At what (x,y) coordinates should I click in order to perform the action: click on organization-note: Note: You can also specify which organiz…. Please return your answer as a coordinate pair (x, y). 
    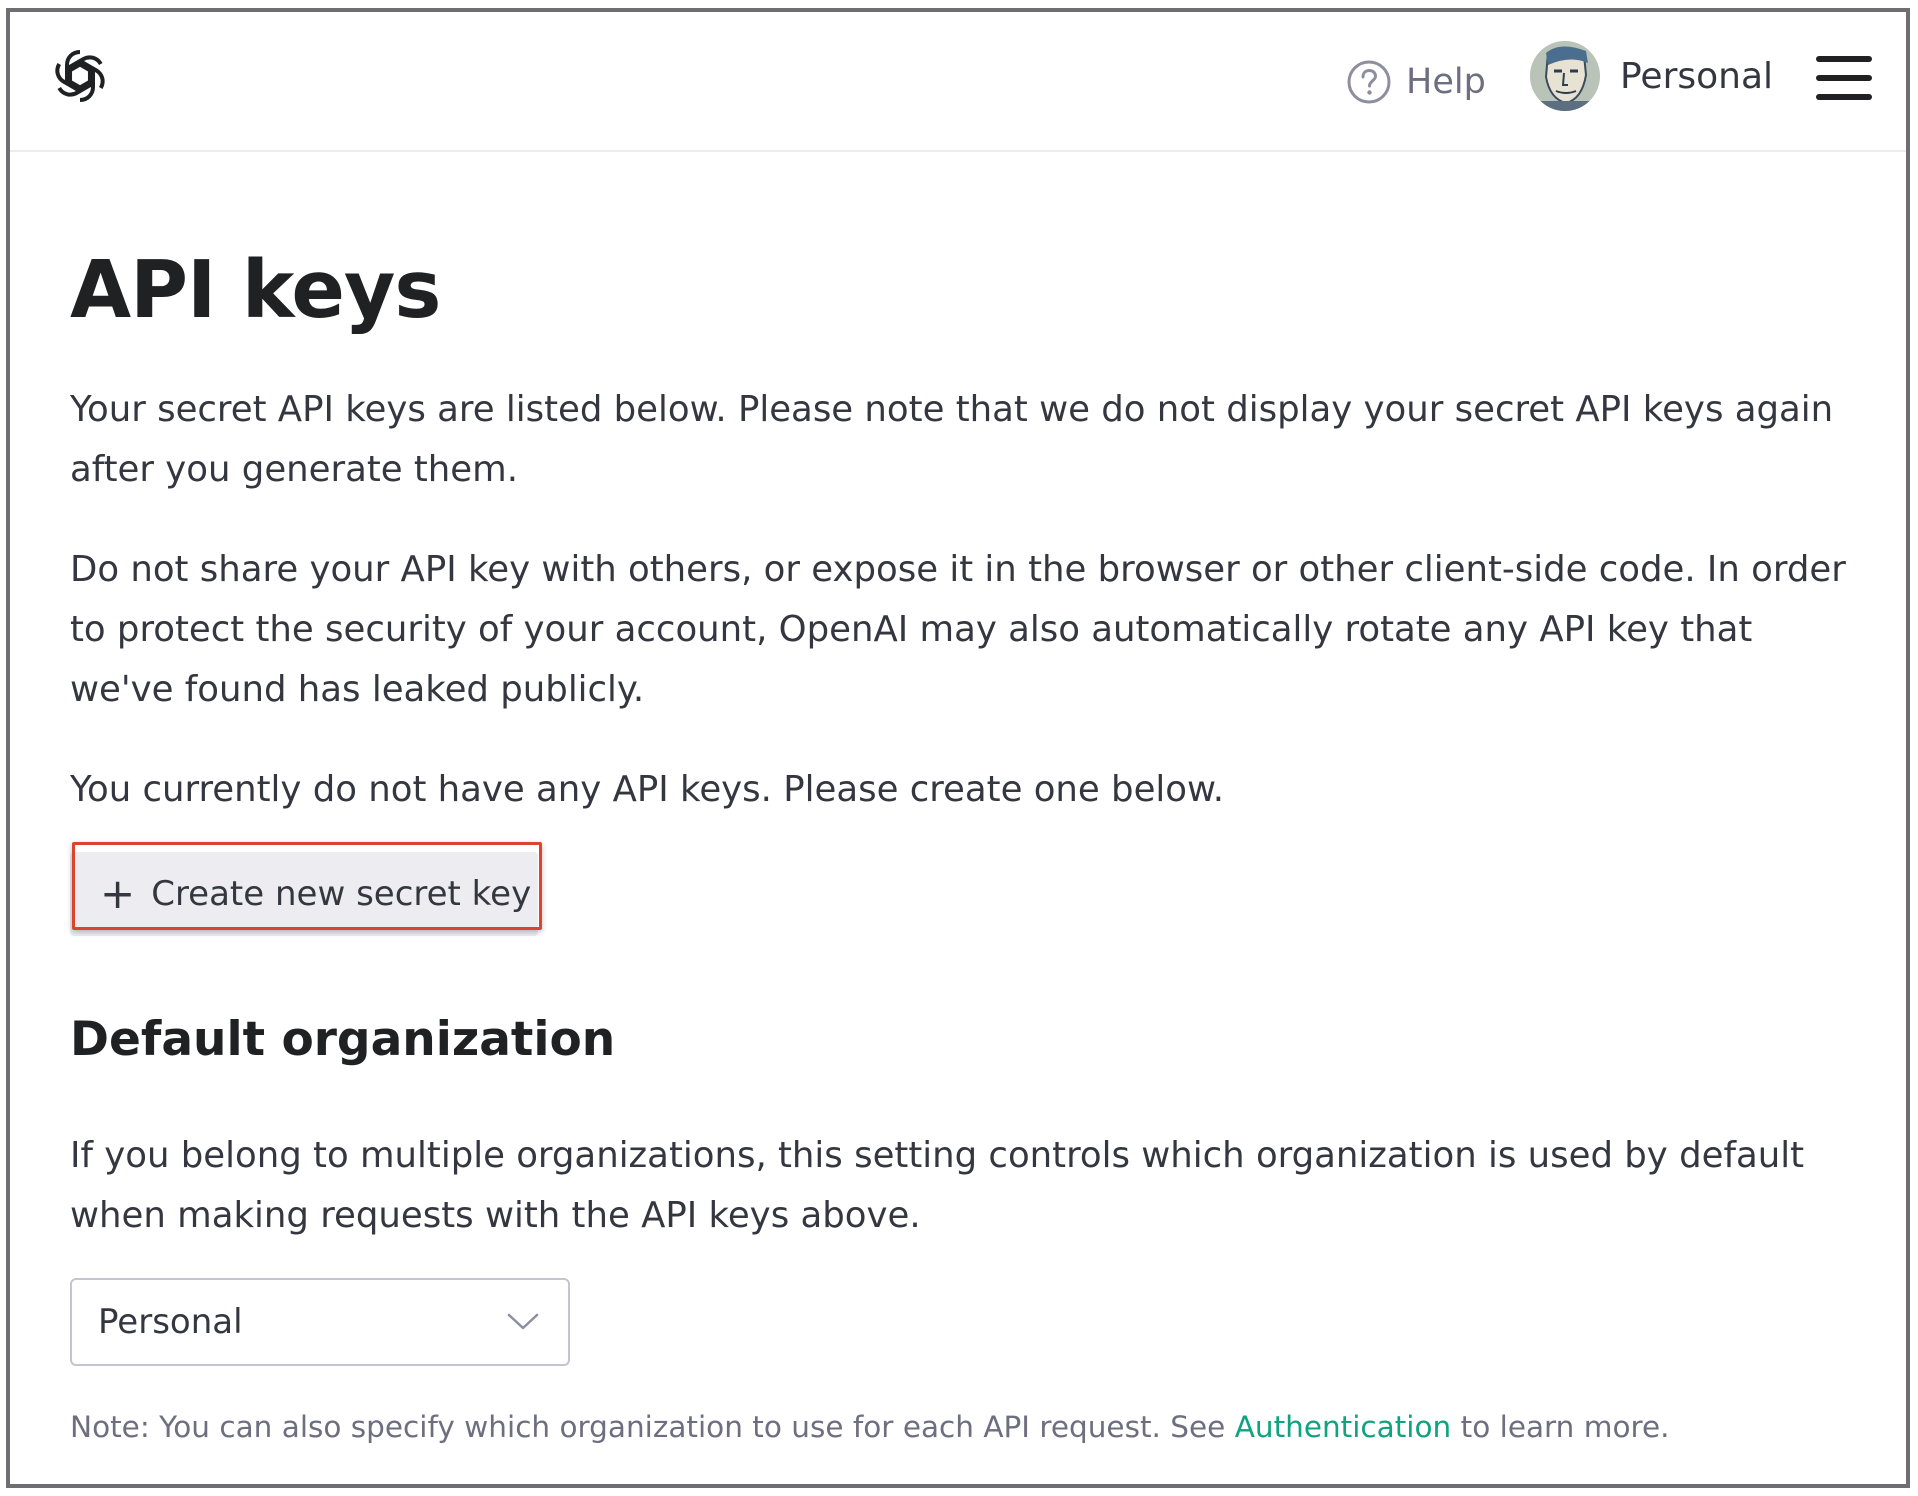
    Looking at the image, I should click on (870, 1427).